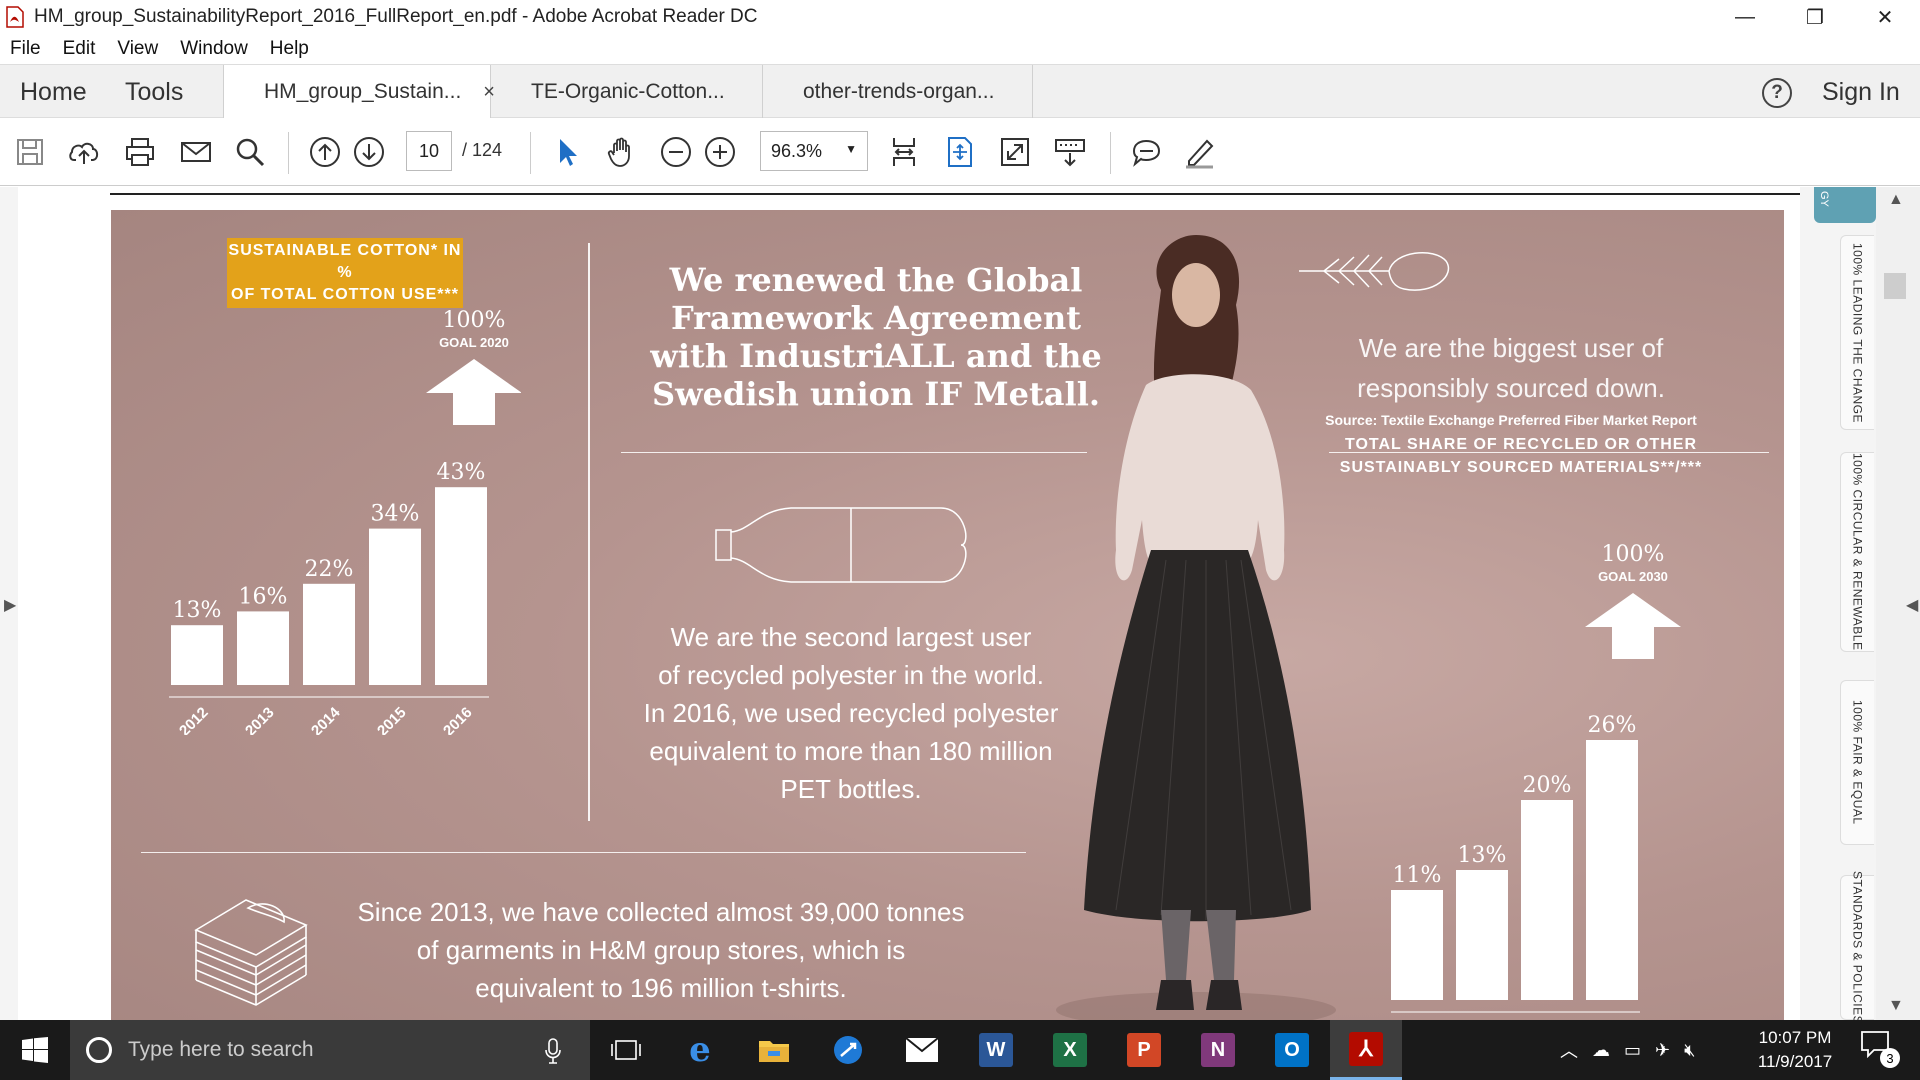 The width and height of the screenshot is (1920, 1080). Describe the element at coordinates (1896, 1006) in the screenshot. I see `scroll-down-icon: ▼` at that location.